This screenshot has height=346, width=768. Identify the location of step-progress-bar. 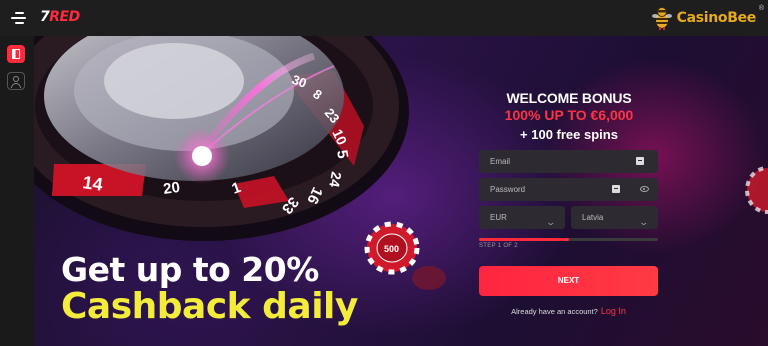
(568, 239).